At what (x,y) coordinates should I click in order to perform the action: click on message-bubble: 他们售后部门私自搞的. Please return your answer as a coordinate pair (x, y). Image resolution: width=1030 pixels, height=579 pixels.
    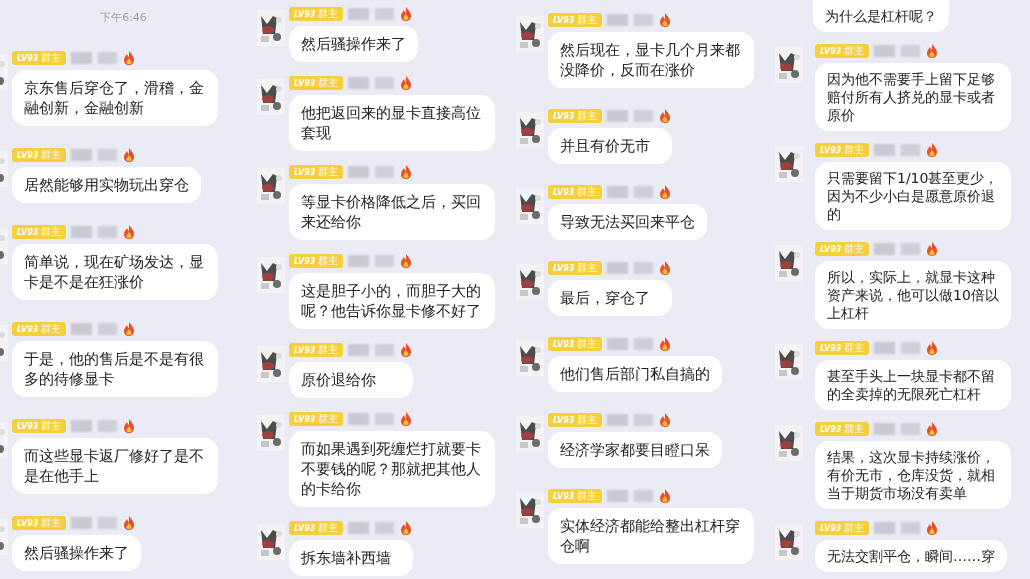
    Looking at the image, I should click on (635, 374).